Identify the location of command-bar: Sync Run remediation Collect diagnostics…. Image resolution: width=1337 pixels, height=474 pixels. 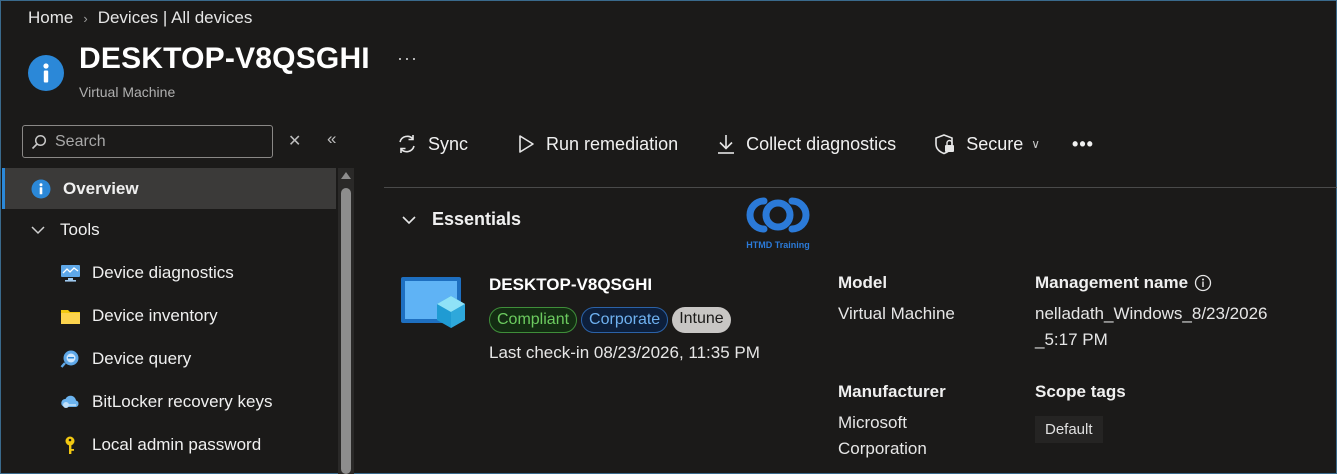
(739, 144).